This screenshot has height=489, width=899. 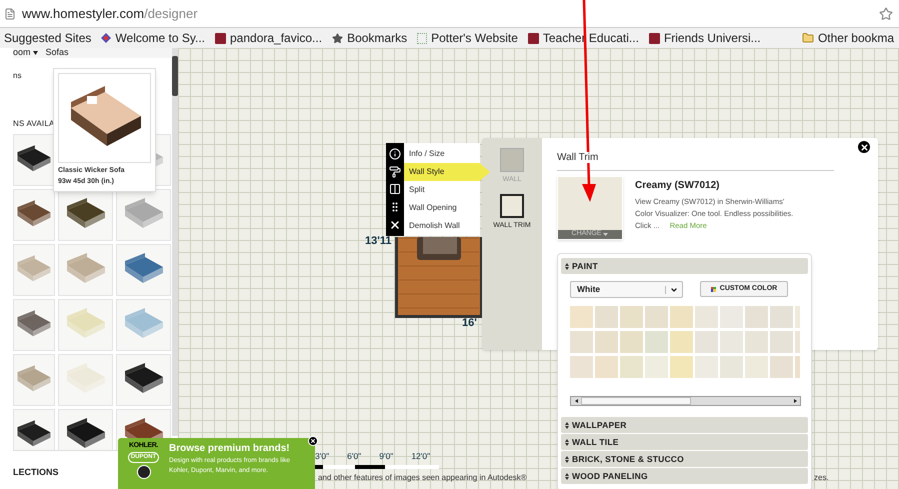 What do you see at coordinates (48, 38) in the screenshot?
I see `bookmark-link: Suggested Sites` at bounding box center [48, 38].